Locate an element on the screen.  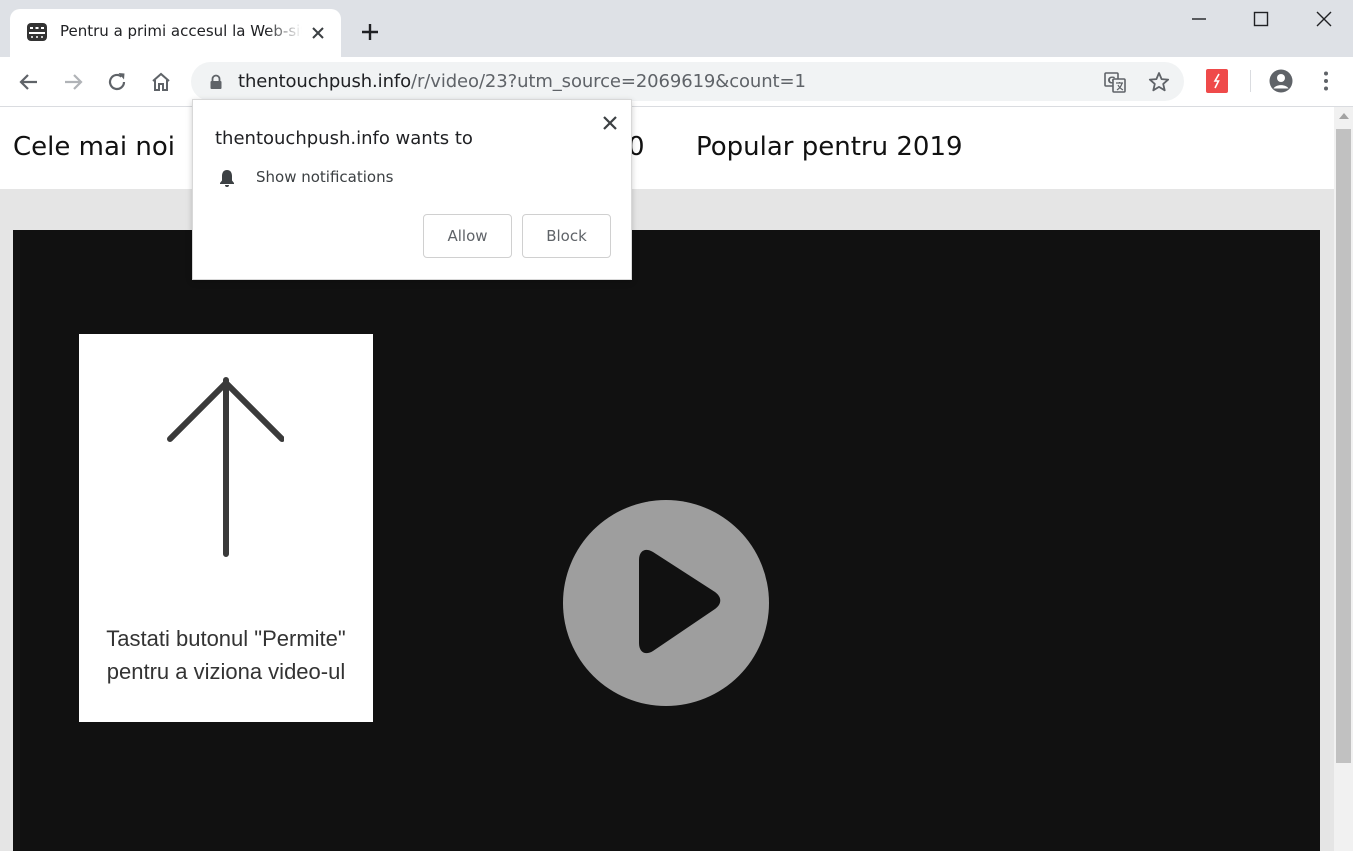
menu-kebab-icon is located at coordinates (1326, 81).